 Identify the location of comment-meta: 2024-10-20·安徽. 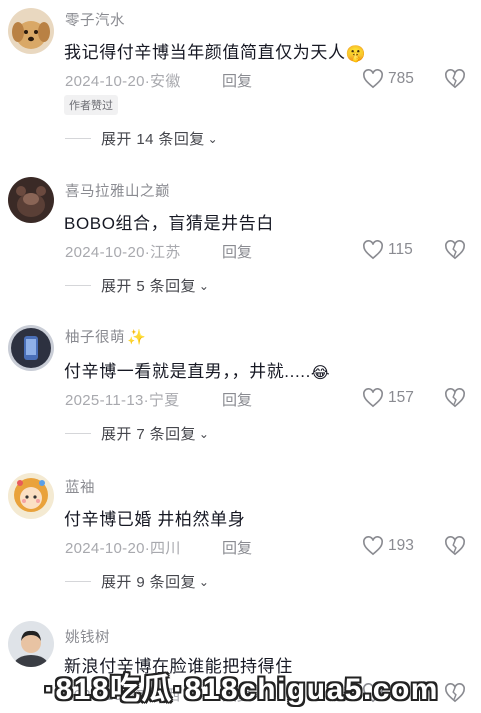
(123, 81).